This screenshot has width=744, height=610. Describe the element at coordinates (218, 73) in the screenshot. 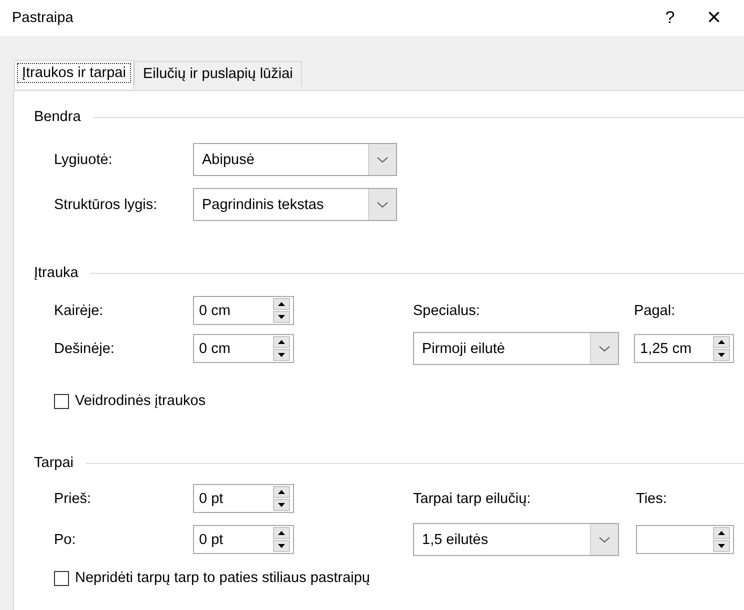

I see `tab: Eilučių ir puslapių lūžiai` at that location.